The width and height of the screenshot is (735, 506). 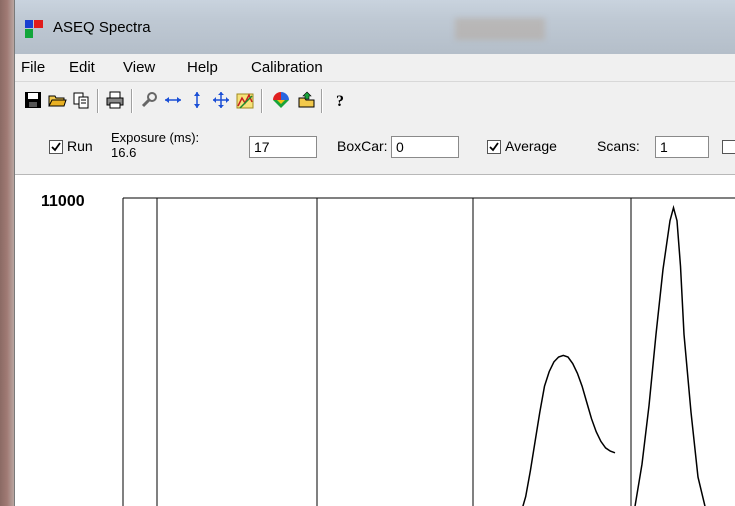 What do you see at coordinates (102, 27) in the screenshot?
I see `window-title: ASEQ Spectra` at bounding box center [102, 27].